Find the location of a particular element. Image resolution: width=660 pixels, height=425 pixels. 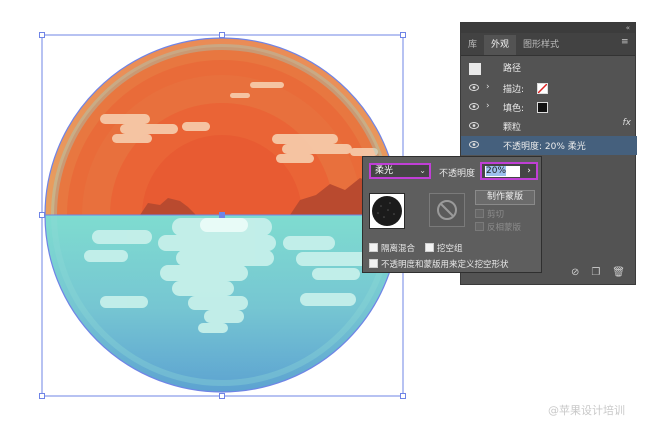

appearance-row-fill: › 填色: is located at coordinates (549, 107).